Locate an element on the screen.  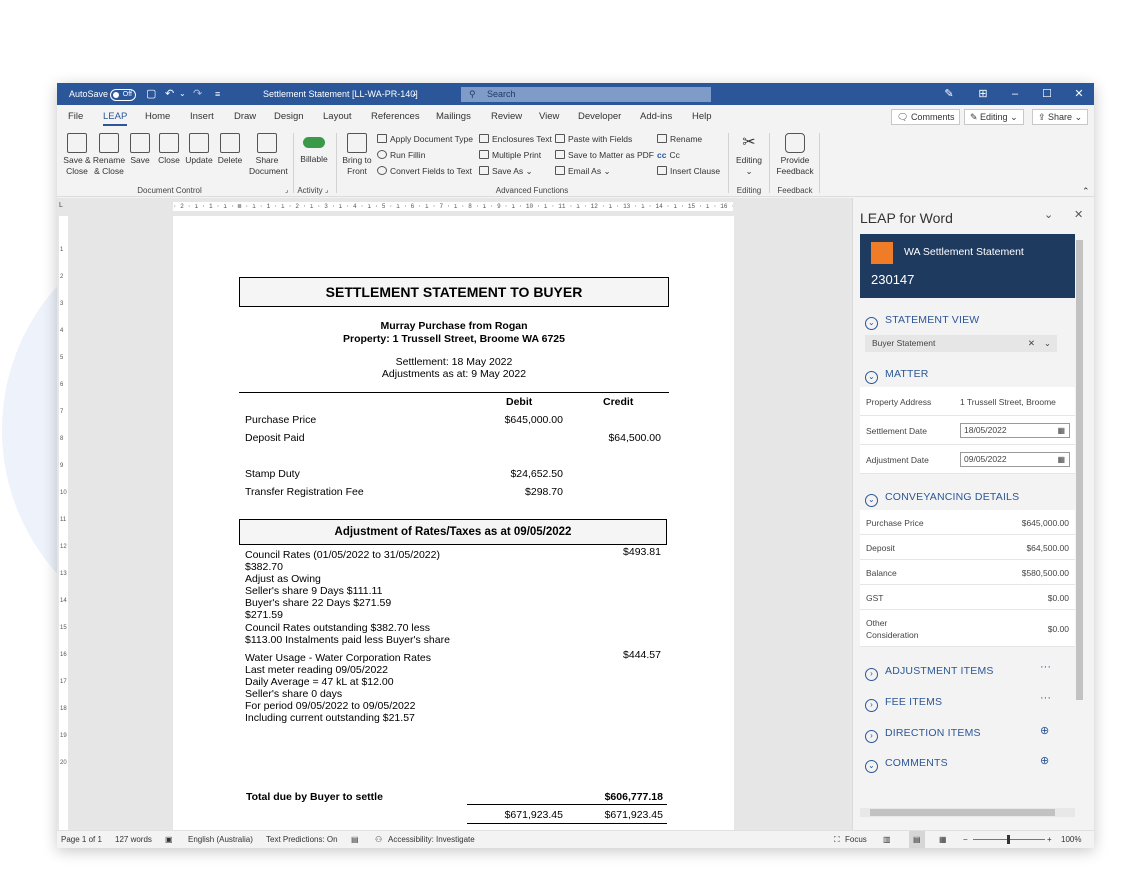
save-as-button: Save As ⌄ is located at coordinates (506, 171).